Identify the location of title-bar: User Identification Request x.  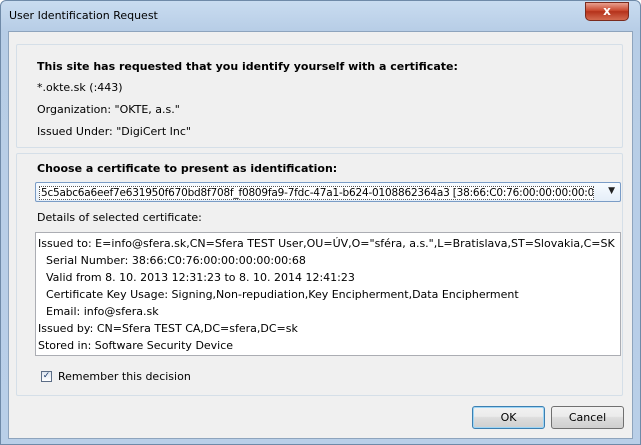
(320, 16).